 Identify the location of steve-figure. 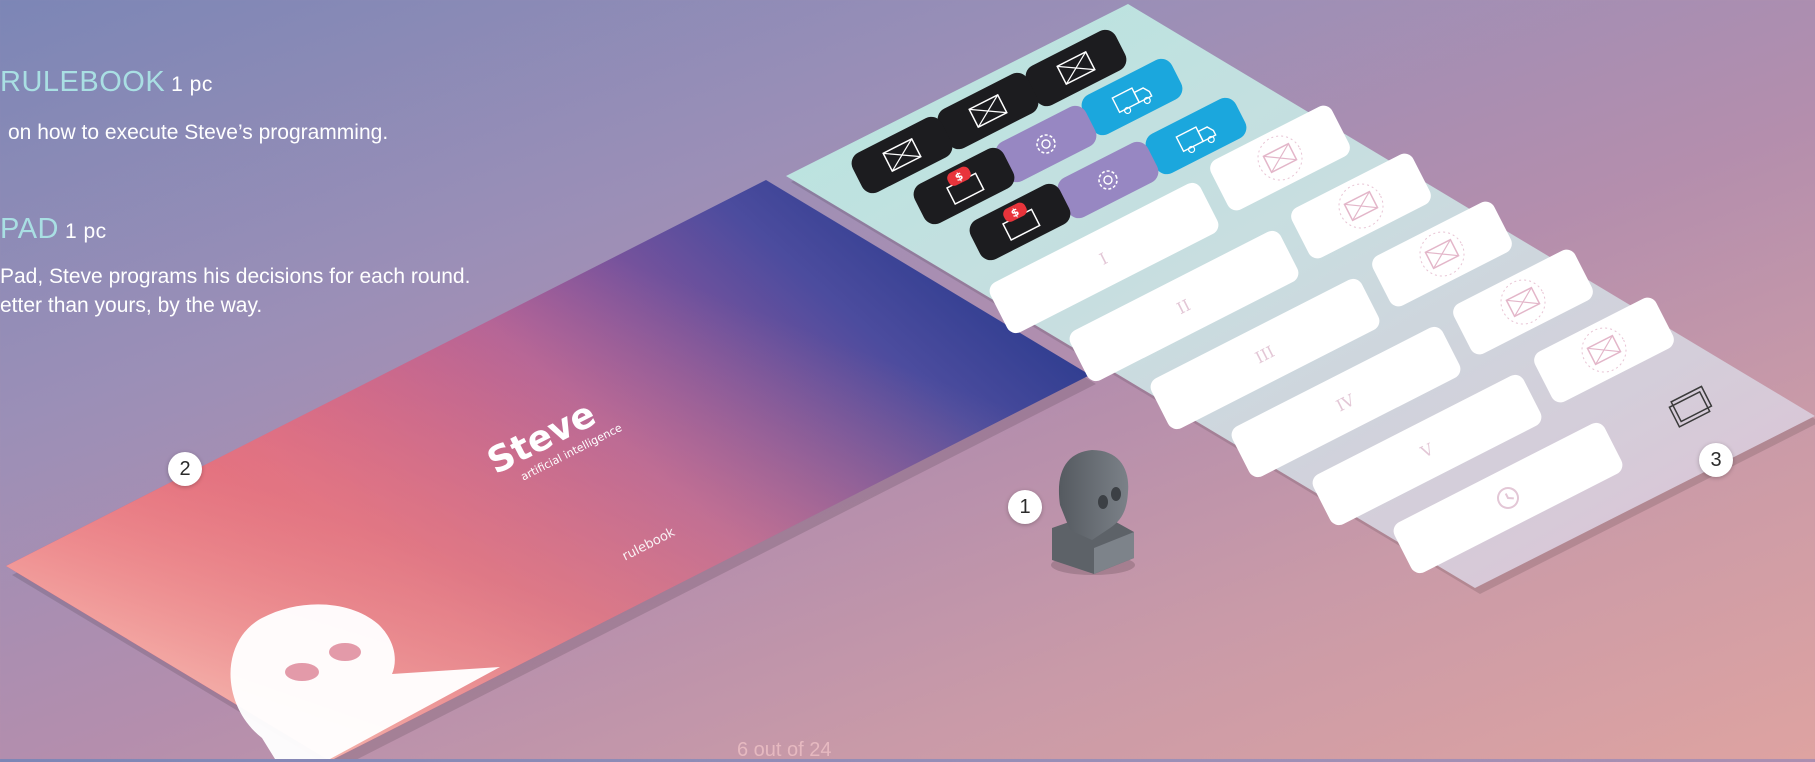
(1093, 512).